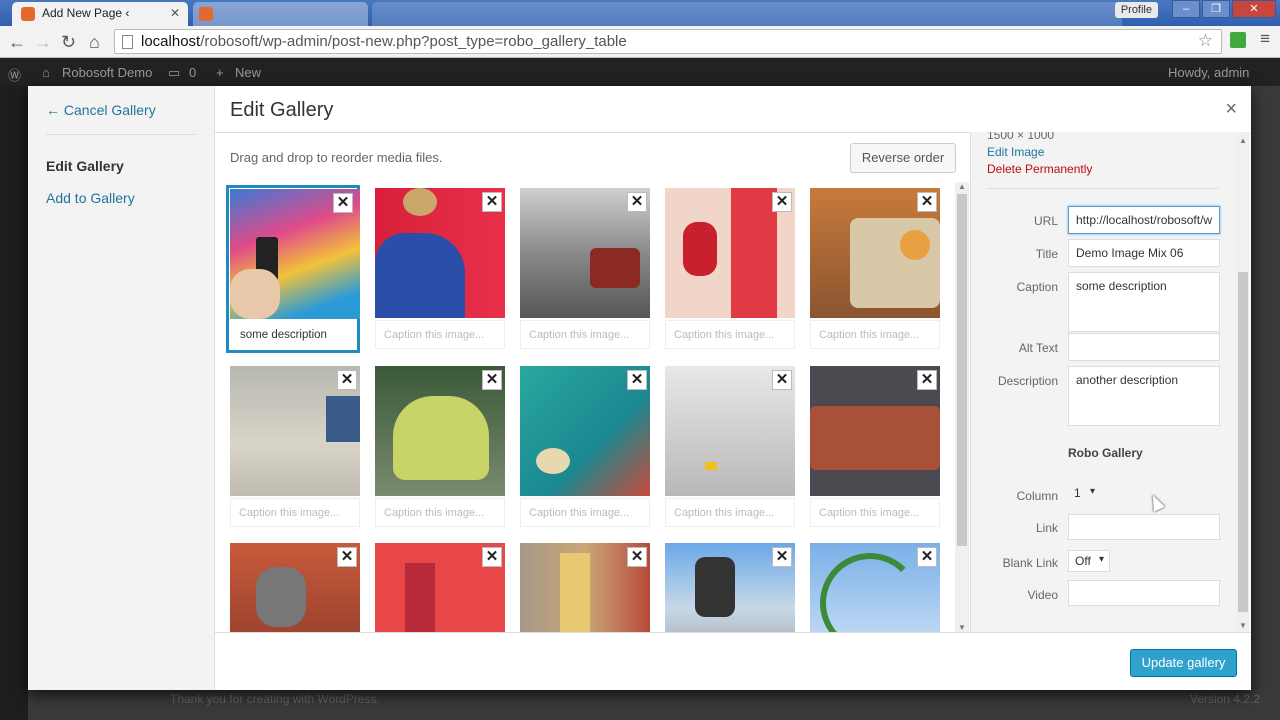 The image size is (1280, 720). What do you see at coordinates (1144, 347) in the screenshot?
I see `alt-text-field` at bounding box center [1144, 347].